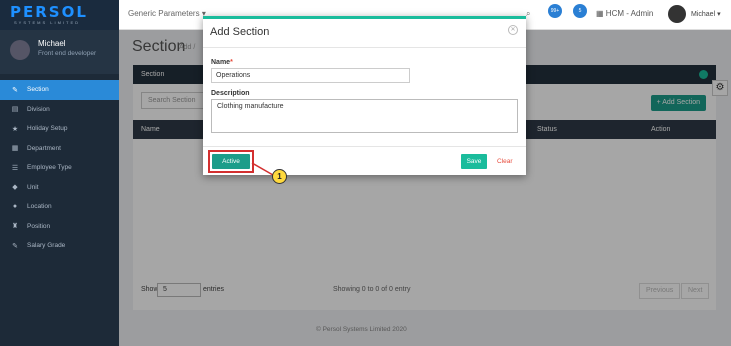  Describe the element at coordinates (279, 176) in the screenshot. I see `step-callout-badge: 1` at that location.